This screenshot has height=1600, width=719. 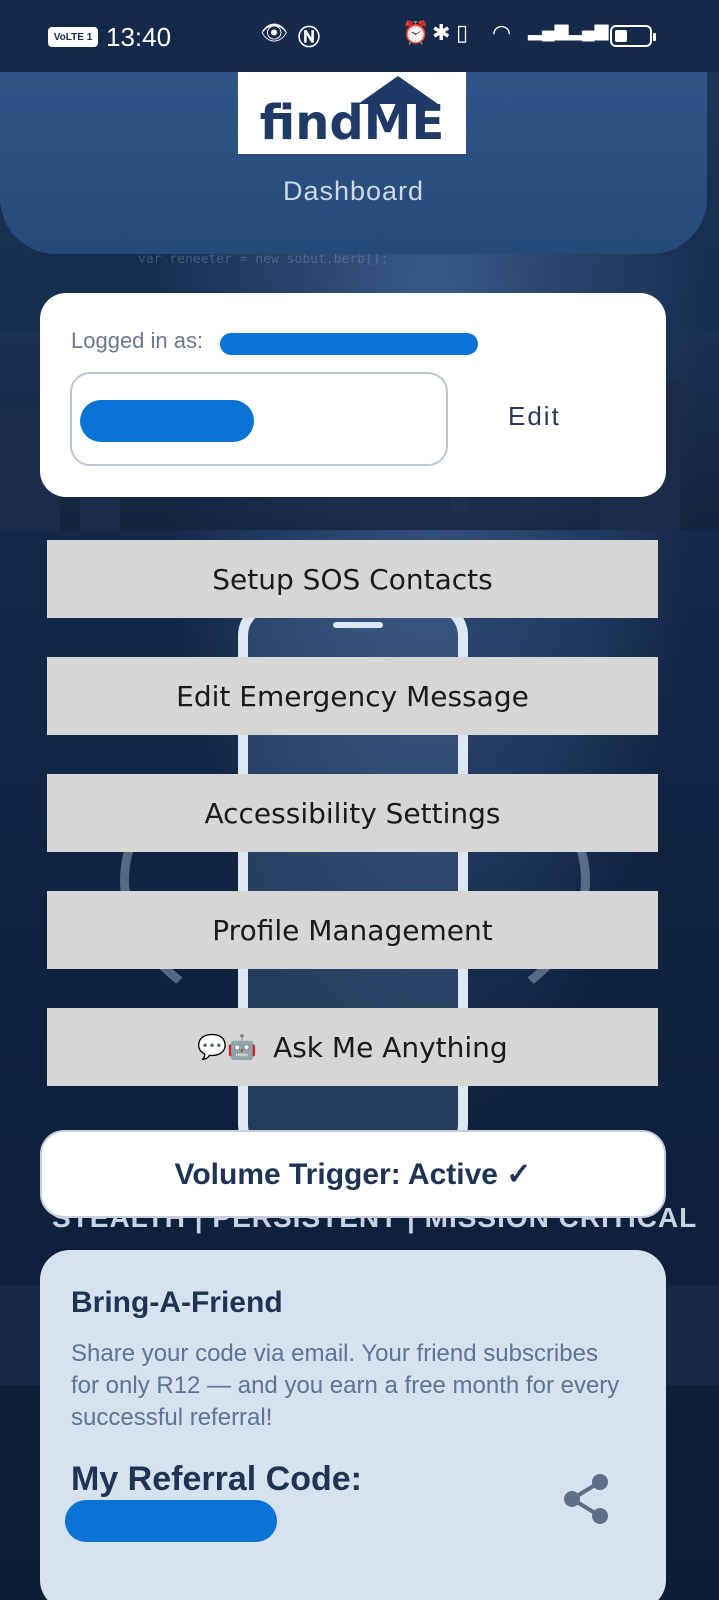 I want to click on header-panel: findME Dashboard, so click(x=353, y=157).